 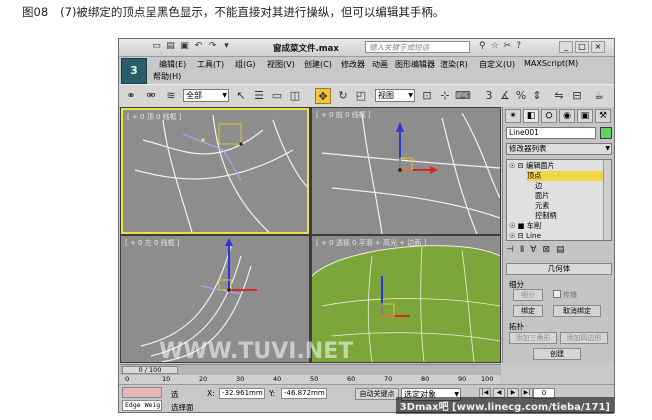 I want to click on modify-tab-icon: ◧, so click(x=531, y=116).